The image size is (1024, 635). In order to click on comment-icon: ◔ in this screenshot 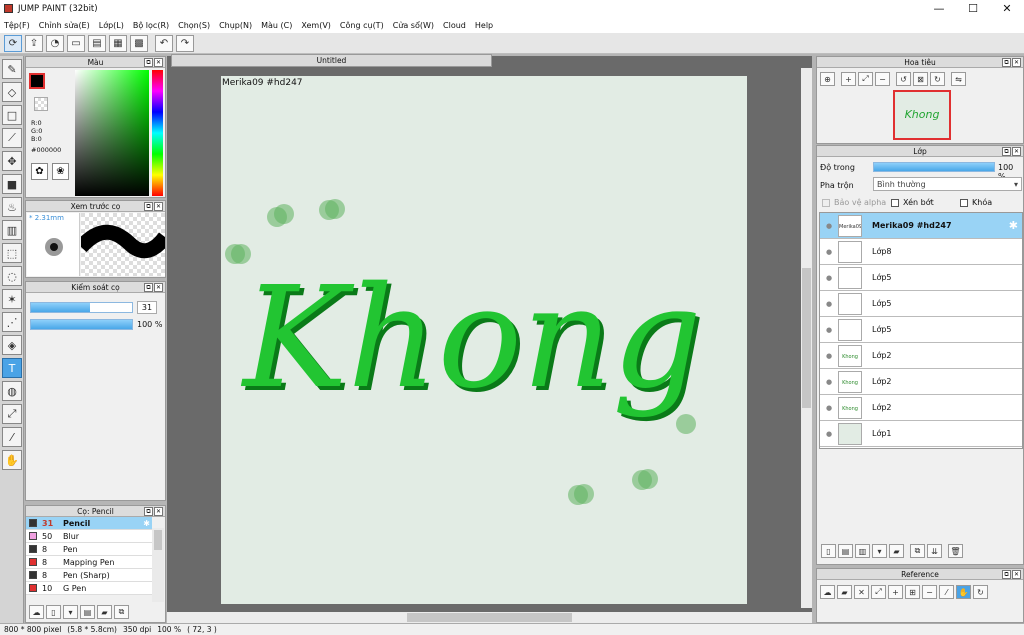, I will do `click(55, 43)`.